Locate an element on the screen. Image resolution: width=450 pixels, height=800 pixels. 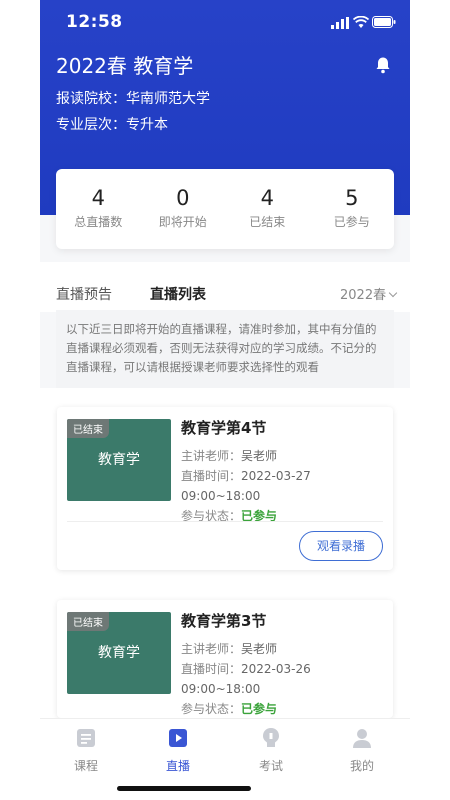
nav-course: 课程 is located at coordinates (86, 750).